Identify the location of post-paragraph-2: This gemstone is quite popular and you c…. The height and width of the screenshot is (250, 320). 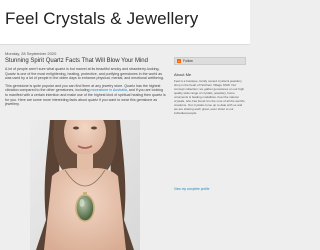
(86, 95).